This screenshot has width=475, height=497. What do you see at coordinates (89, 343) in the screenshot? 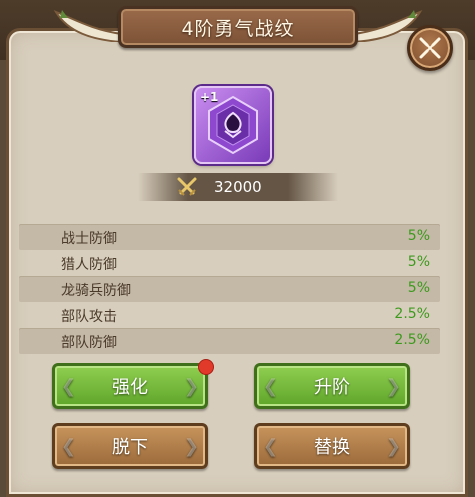
I see `stat-name: 部队防御` at bounding box center [89, 343].